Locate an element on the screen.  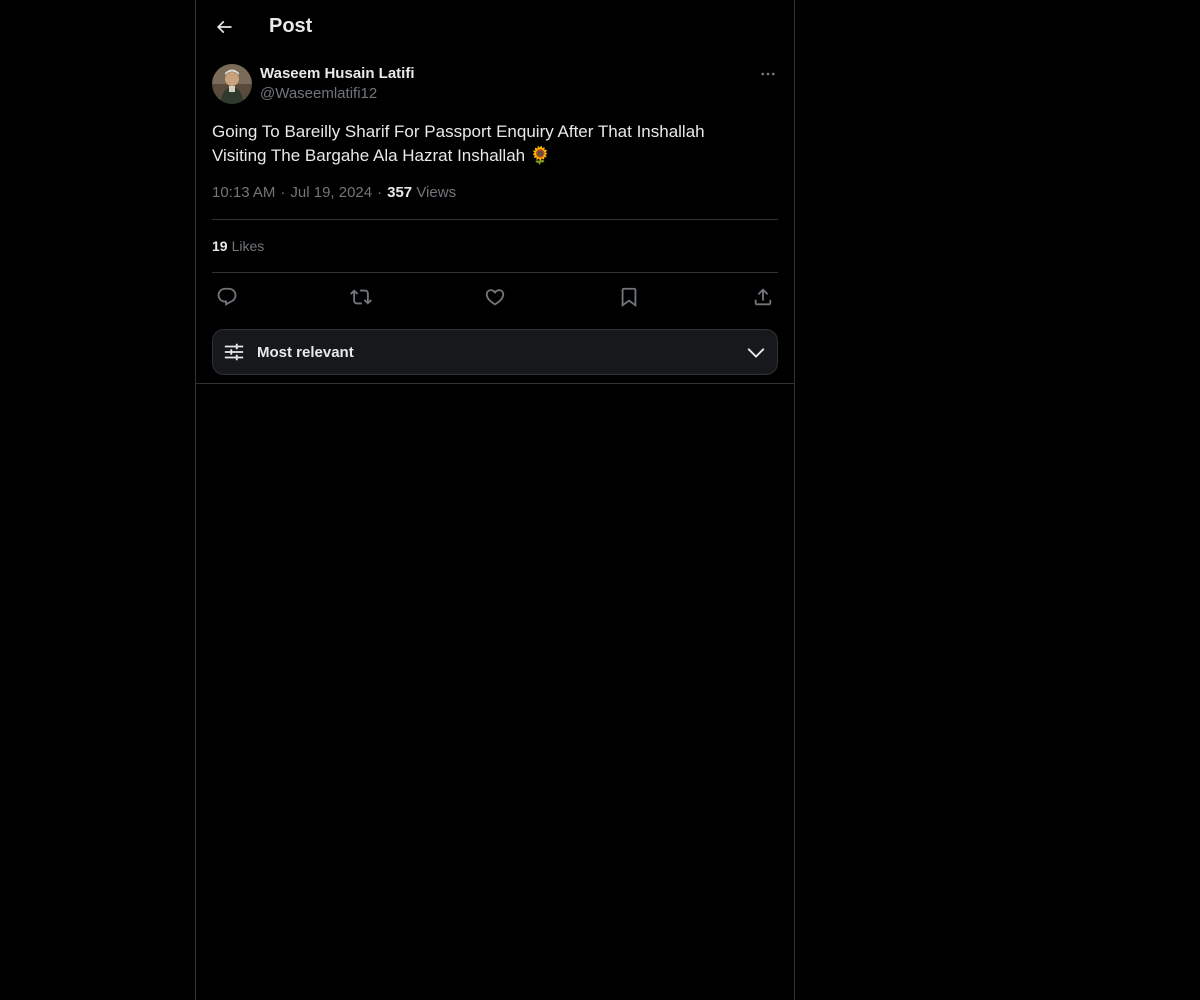
views-count: 357 is located at coordinates (400, 192).